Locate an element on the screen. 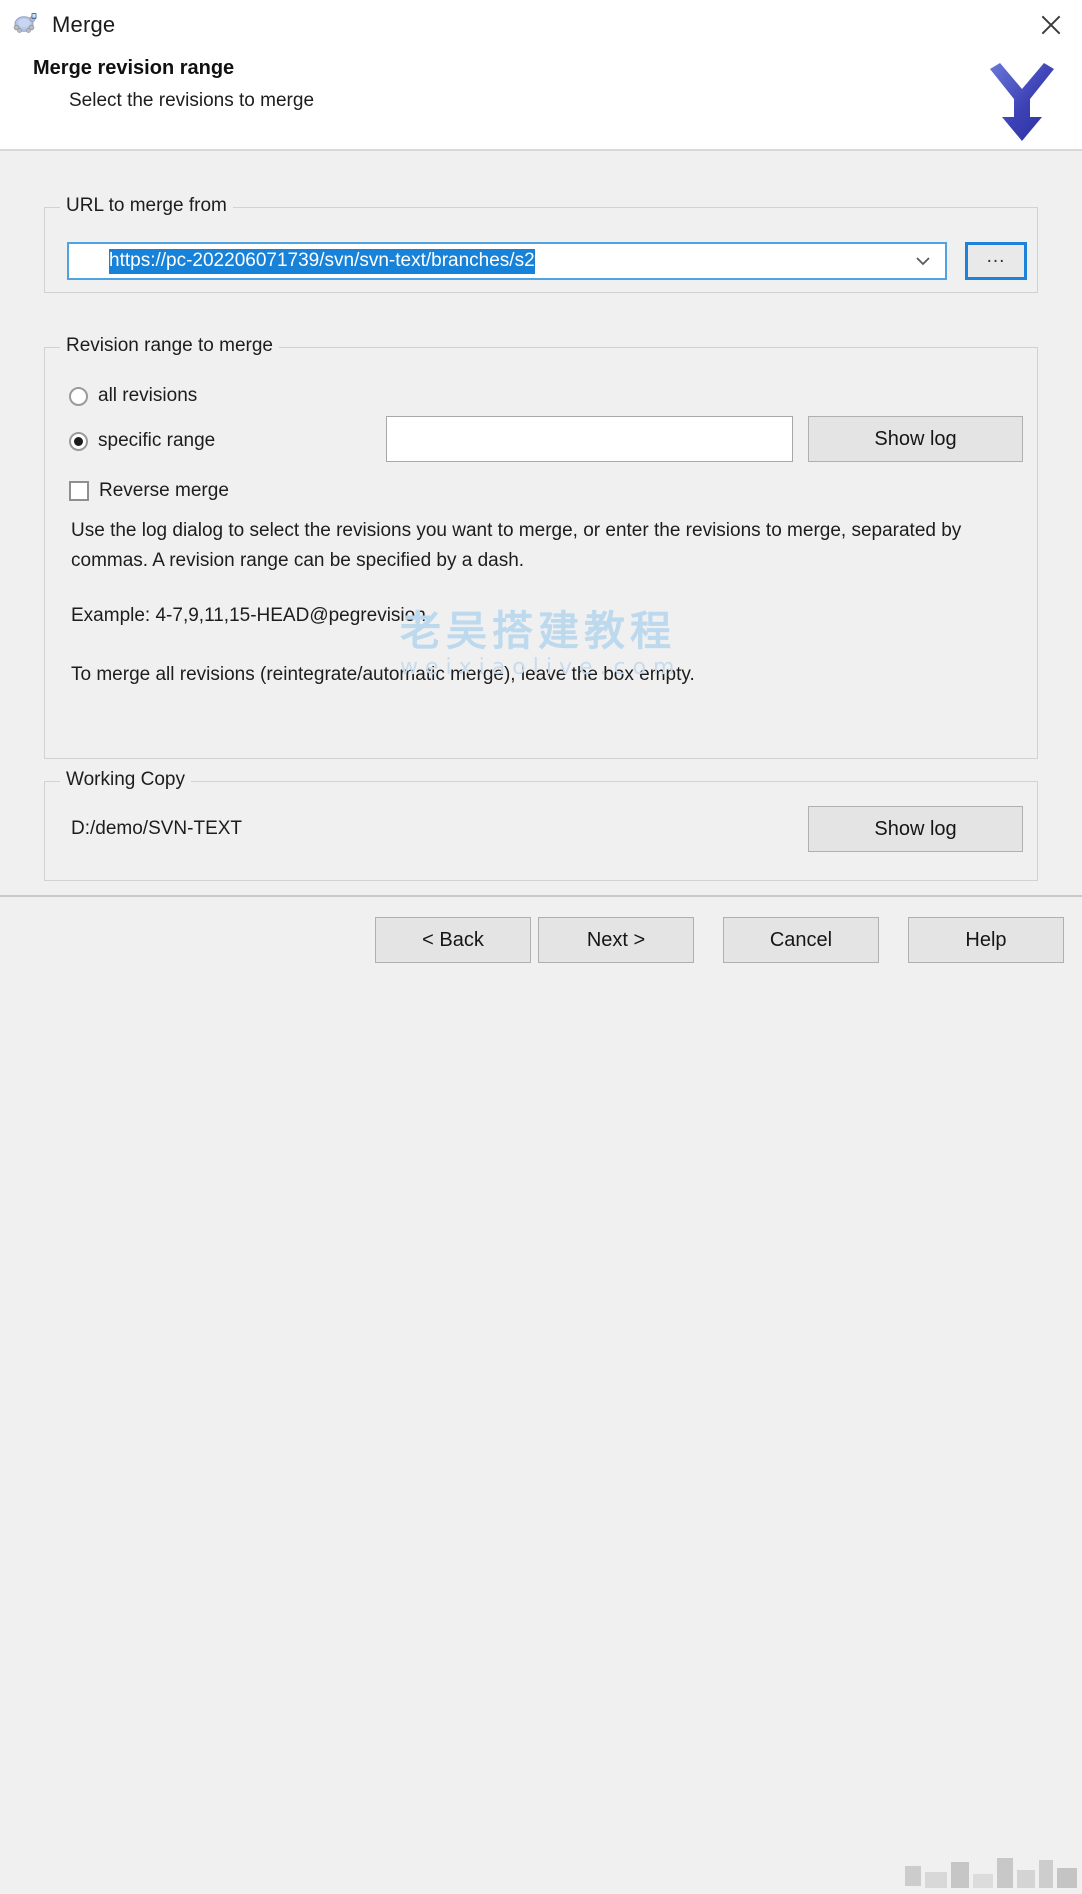  show-log-working-copy-button: Show log is located at coordinates (915, 829).